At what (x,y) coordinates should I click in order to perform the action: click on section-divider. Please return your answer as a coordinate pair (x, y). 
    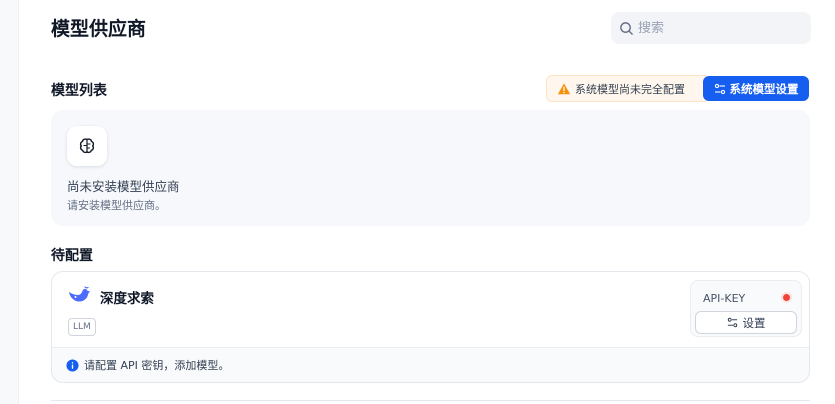
    Looking at the image, I should click on (430, 400).